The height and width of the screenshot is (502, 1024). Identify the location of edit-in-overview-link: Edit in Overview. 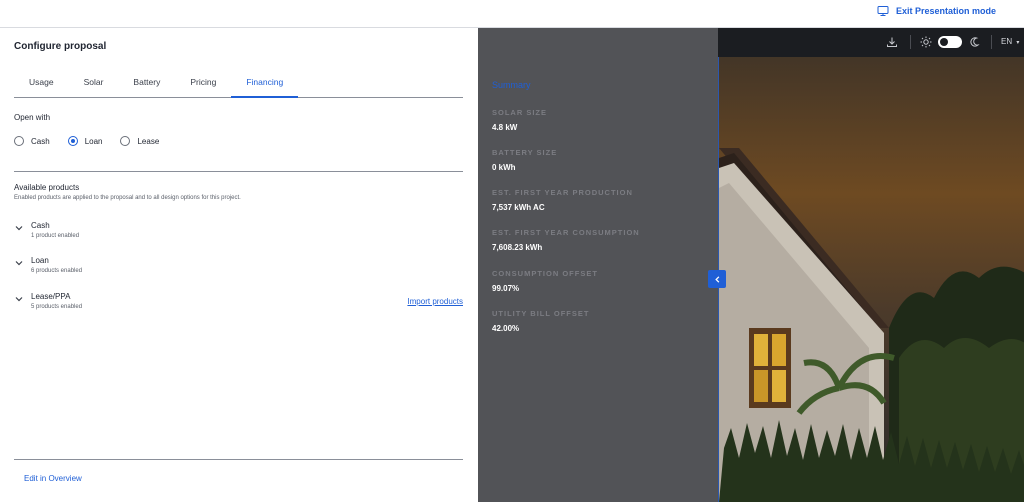
(53, 478).